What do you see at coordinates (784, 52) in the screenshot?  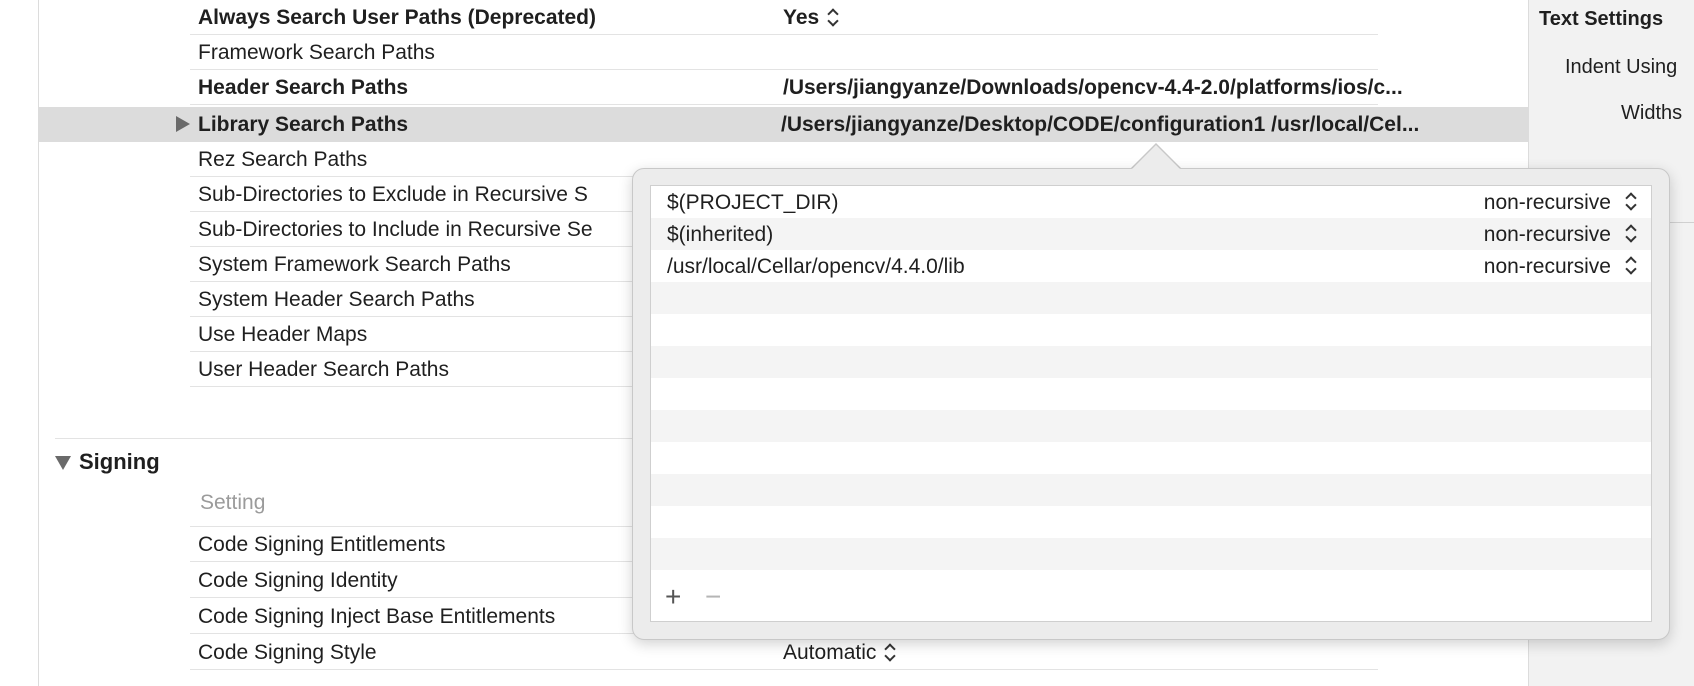 I see `setting-row-framework-search-paths: Framework Search Paths` at bounding box center [784, 52].